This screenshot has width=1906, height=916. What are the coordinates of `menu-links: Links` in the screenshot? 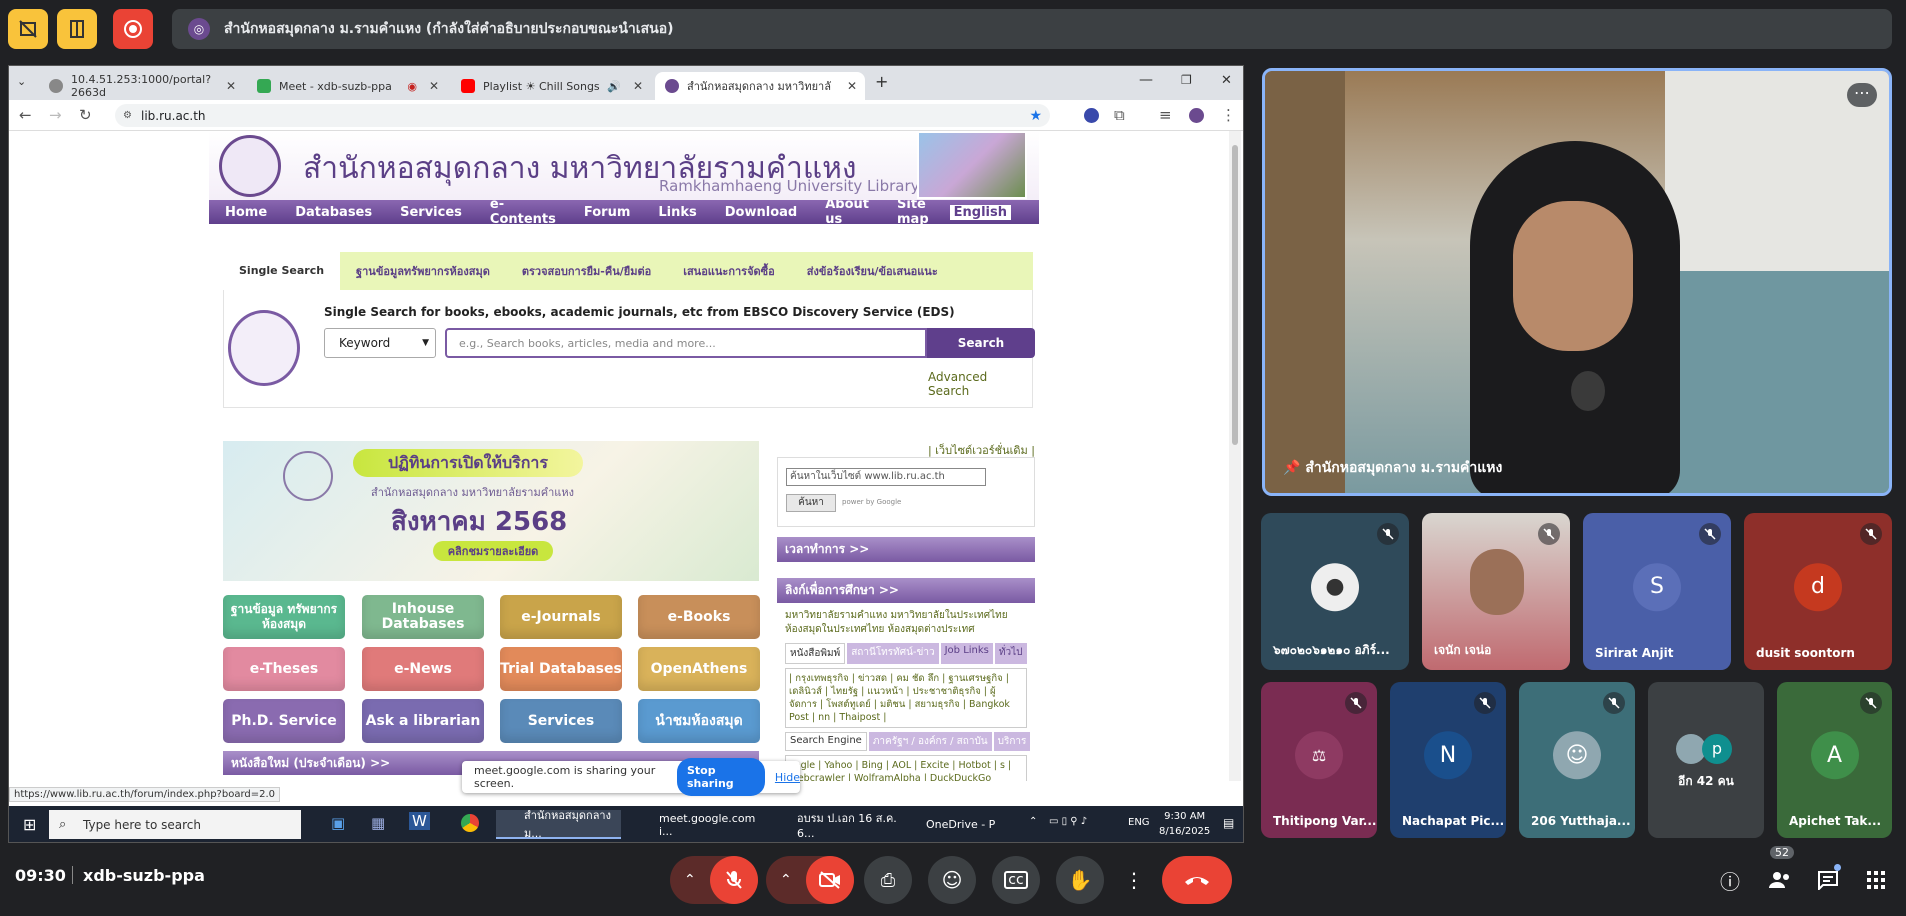 It's located at (677, 212).